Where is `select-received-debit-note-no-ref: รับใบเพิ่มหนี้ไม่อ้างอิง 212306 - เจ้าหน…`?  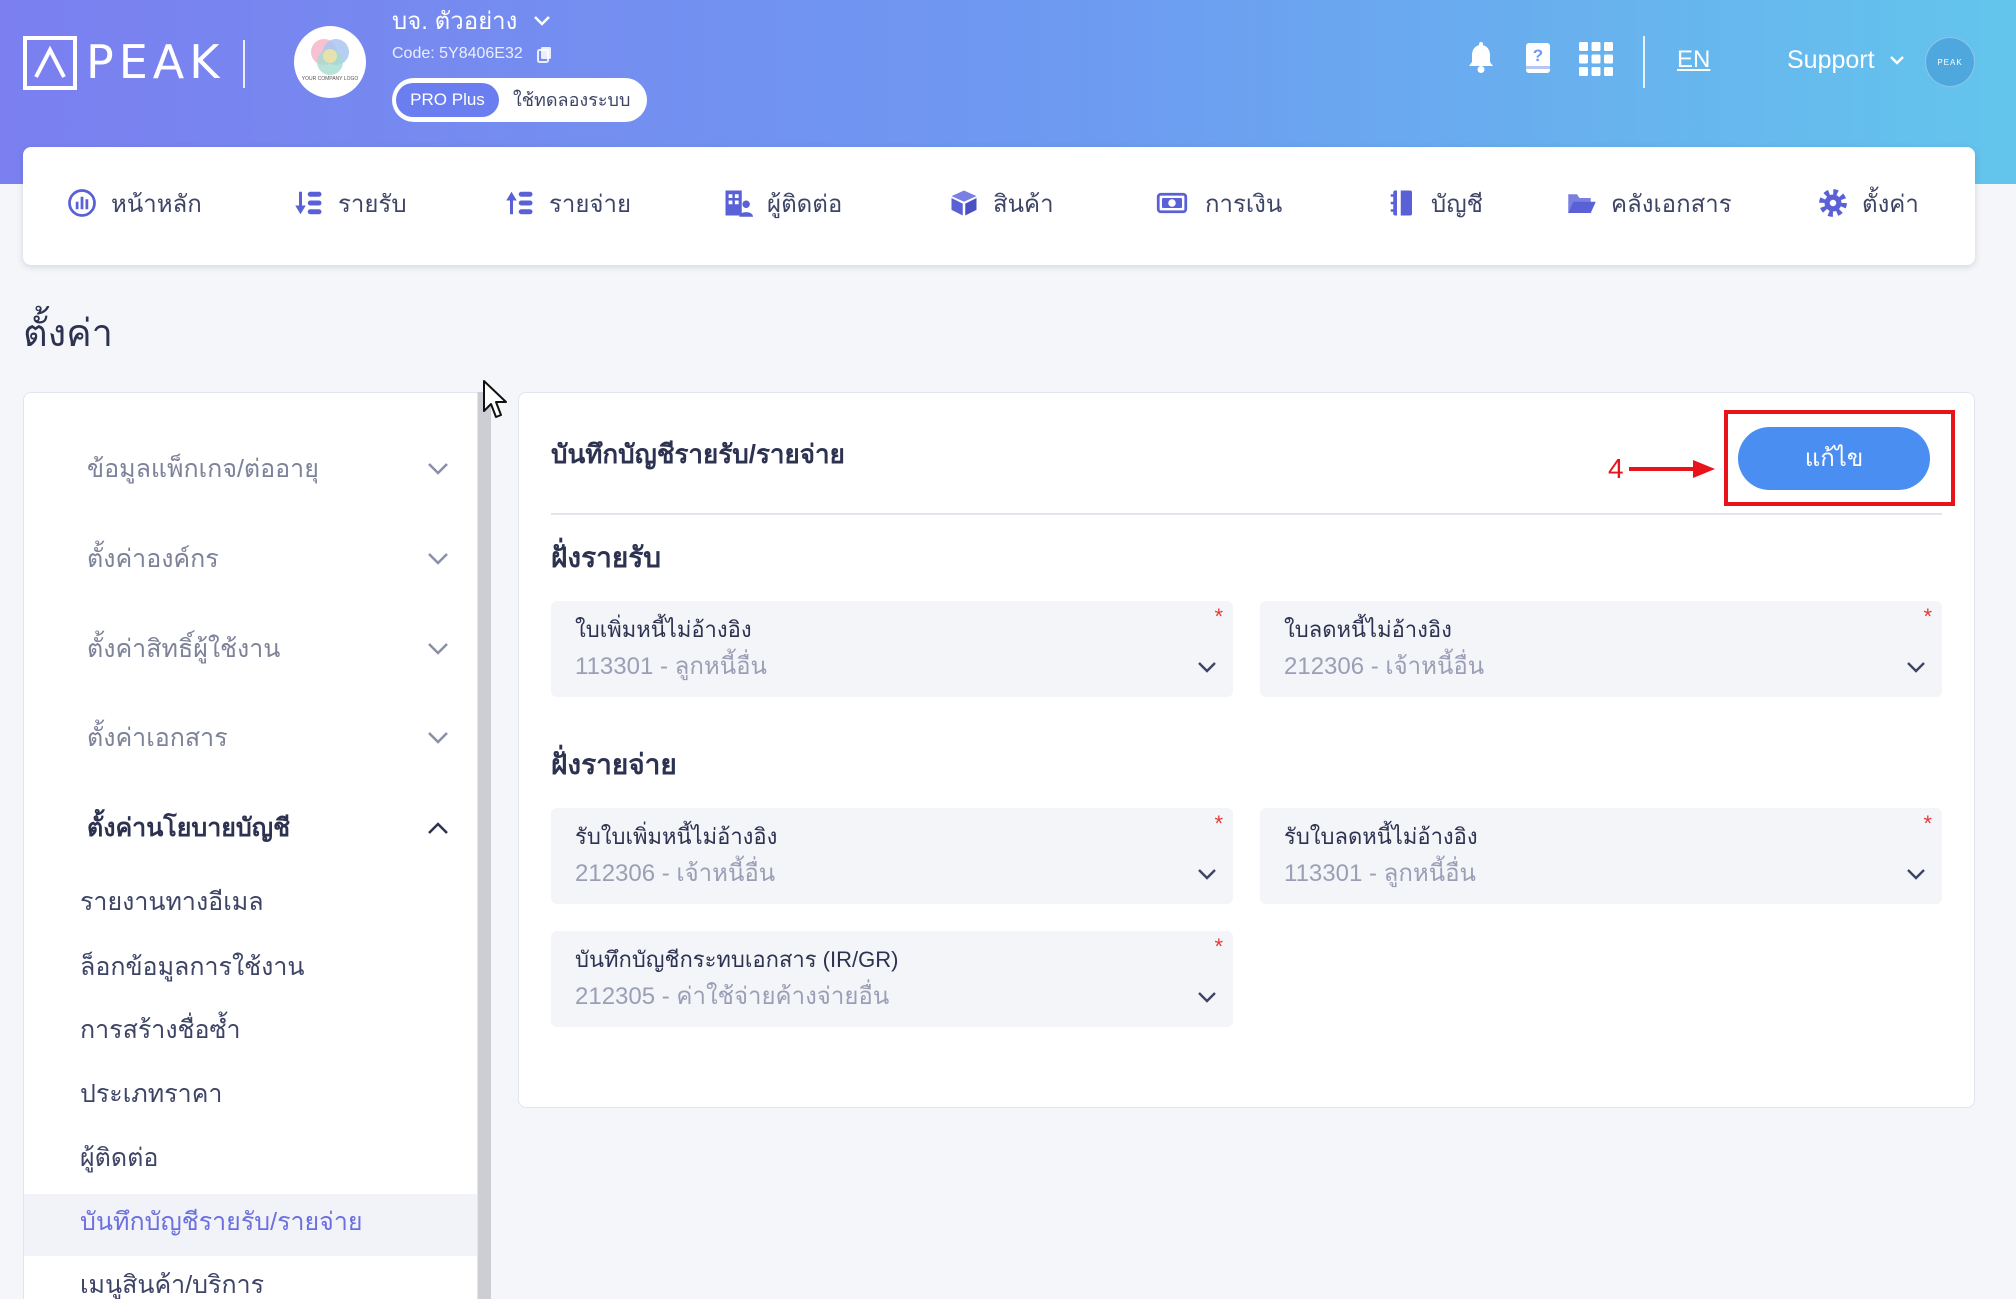 select-received-debit-note-no-ref: รับใบเพิ่มหนี้ไม่อ้างอิง 212306 - เจ้าหน… is located at coordinates (892, 856).